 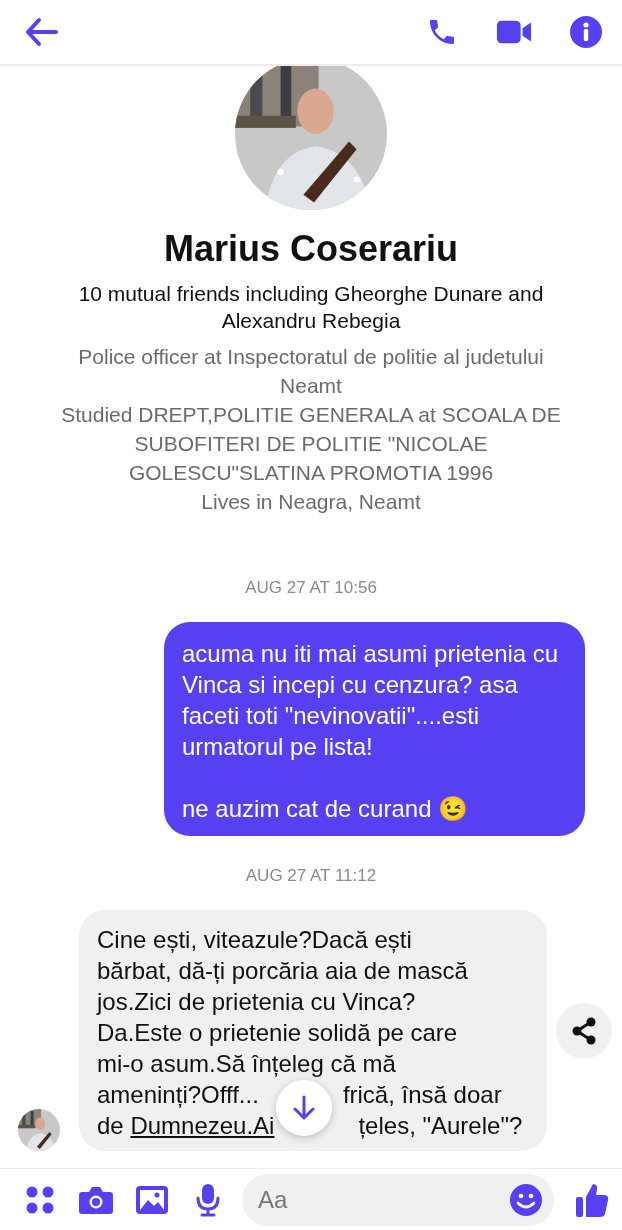 What do you see at coordinates (313, 1030) in the screenshot?
I see `received-message: Cine ești, viteazule?Dacă ești bărbat, dă-ți porcăria aia de mască jos.Zici de prietenia cu Vinca? Da.Este o prietenie solidă pe care mi-o asum.Să înțeleg că mă ameninți?Offf... frică, însă doar de Dumnezeu.Ai țeles, "Aurele"?` at bounding box center [313, 1030].